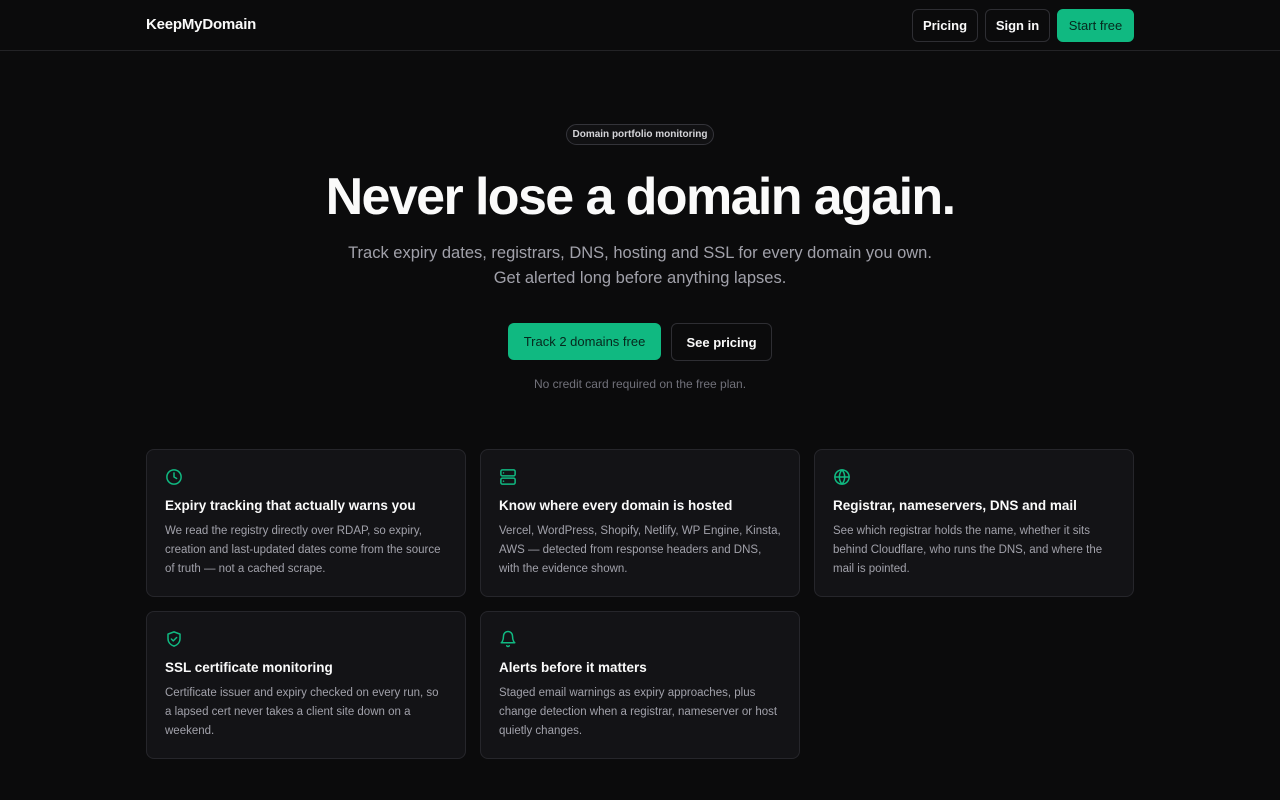 This screenshot has width=1280, height=800. Describe the element at coordinates (174, 477) in the screenshot. I see `clock-icon` at that location.